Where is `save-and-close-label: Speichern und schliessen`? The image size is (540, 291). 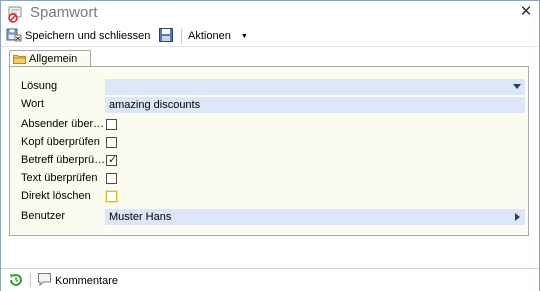 save-and-close-label: Speichern und schliessen is located at coordinates (88, 36).